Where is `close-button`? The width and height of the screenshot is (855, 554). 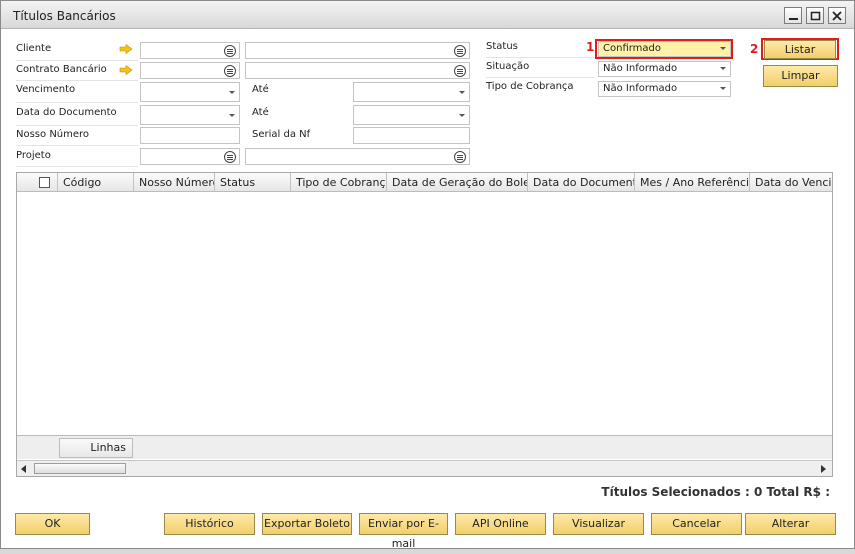 close-button is located at coordinates (837, 15).